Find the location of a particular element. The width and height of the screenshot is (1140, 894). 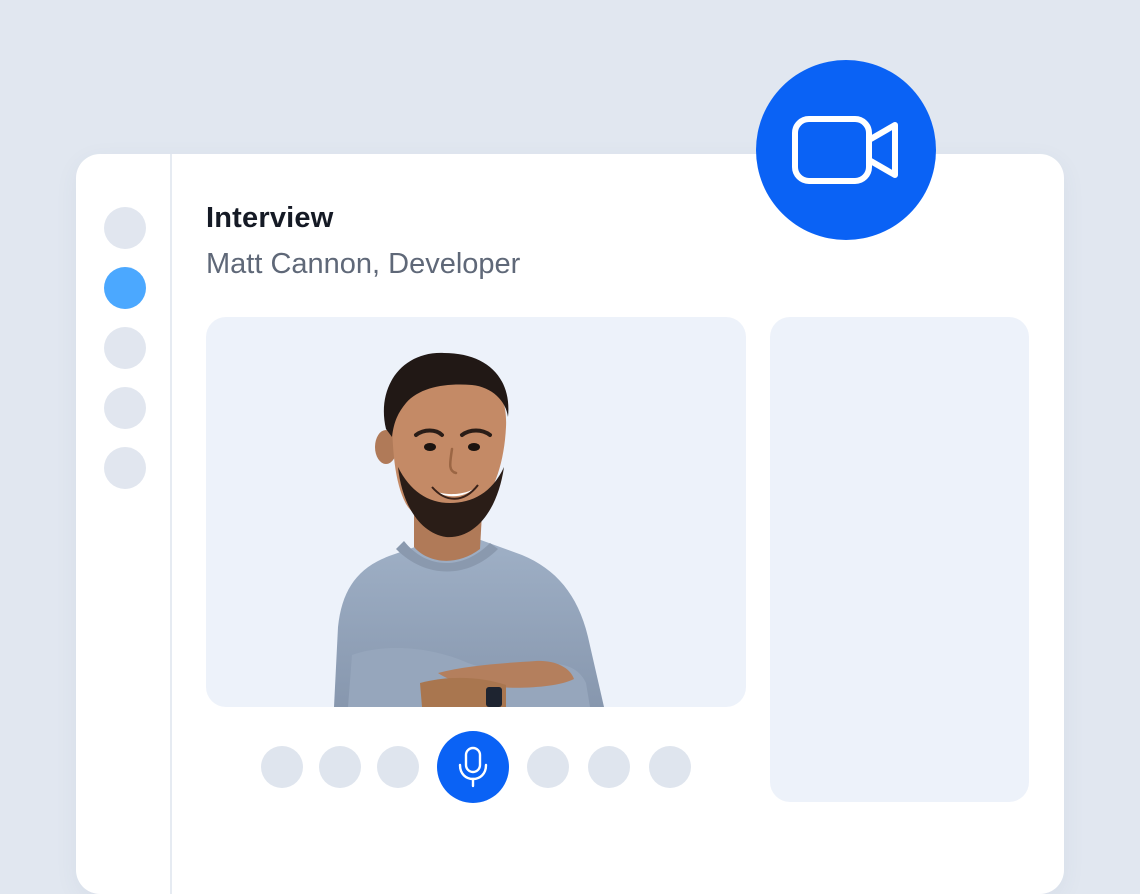

microphone-button is located at coordinates (473, 767).